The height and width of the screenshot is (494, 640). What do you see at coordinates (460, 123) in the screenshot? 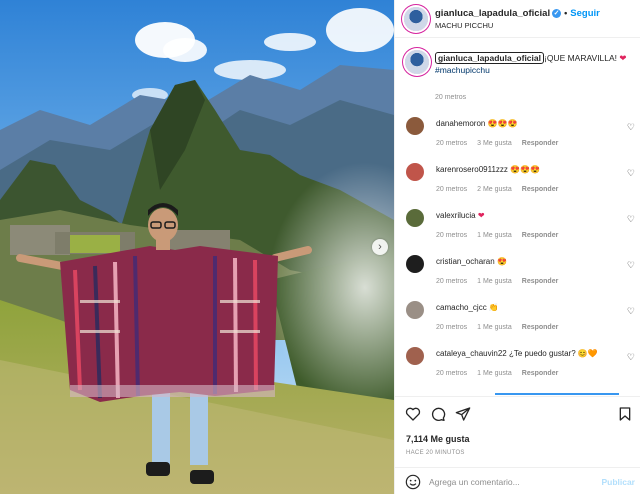
I see `comment-username: danahemoron` at bounding box center [460, 123].